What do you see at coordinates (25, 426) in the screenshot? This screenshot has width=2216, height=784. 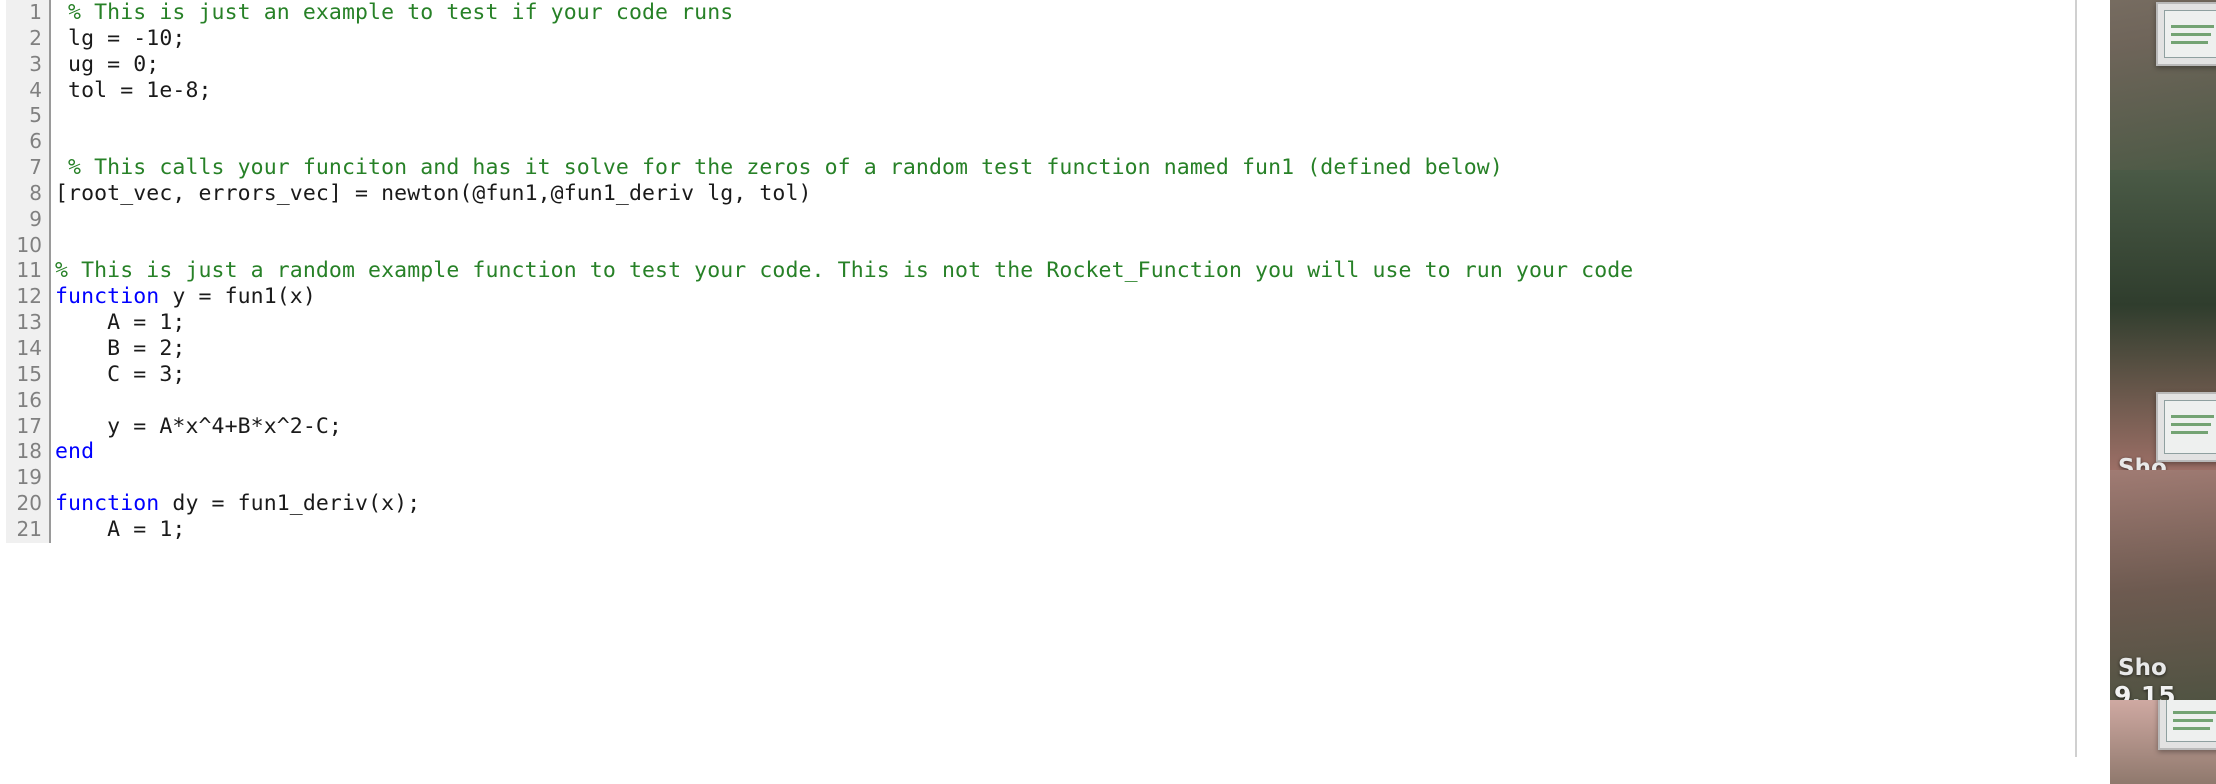 I see `line-number: 17` at bounding box center [25, 426].